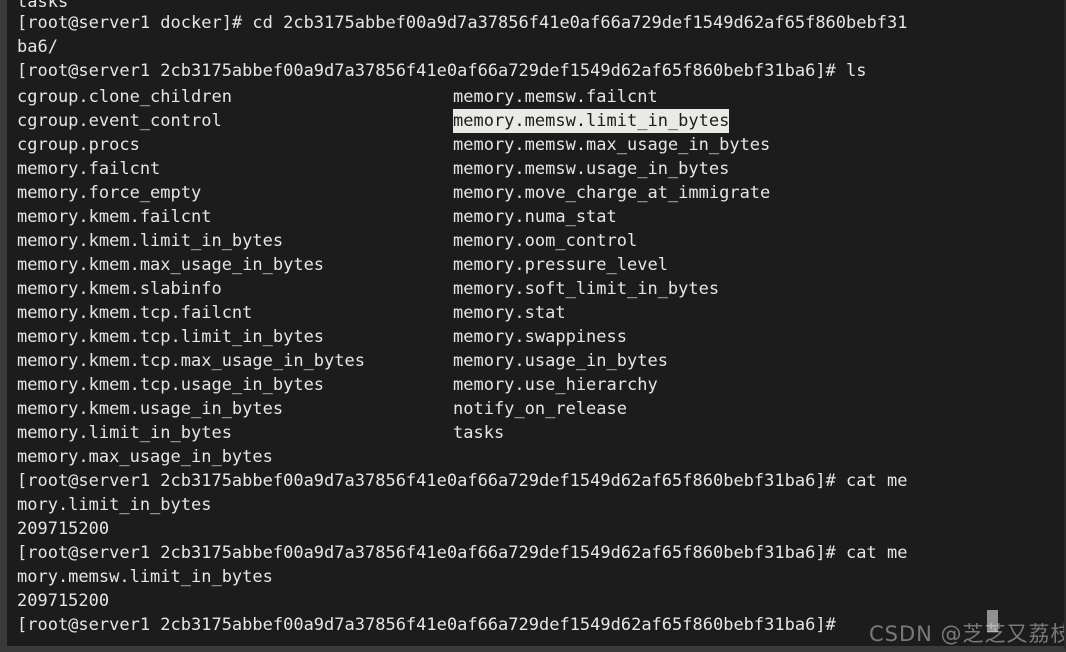 The height and width of the screenshot is (652, 1066). Describe the element at coordinates (114, 217) in the screenshot. I see `ls-entry-memory-kmem-failcnt: memory.kmem.failcnt` at that location.